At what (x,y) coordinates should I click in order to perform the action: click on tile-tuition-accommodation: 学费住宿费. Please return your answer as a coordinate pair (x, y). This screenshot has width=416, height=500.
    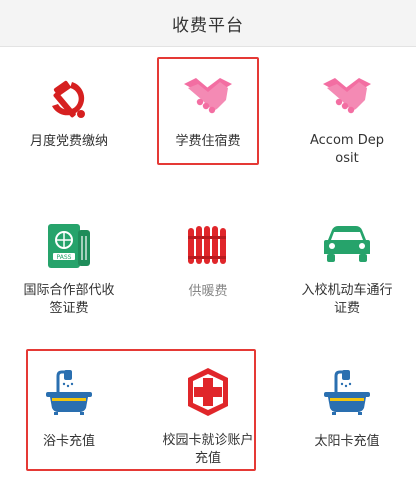
    Looking at the image, I should click on (208, 118).